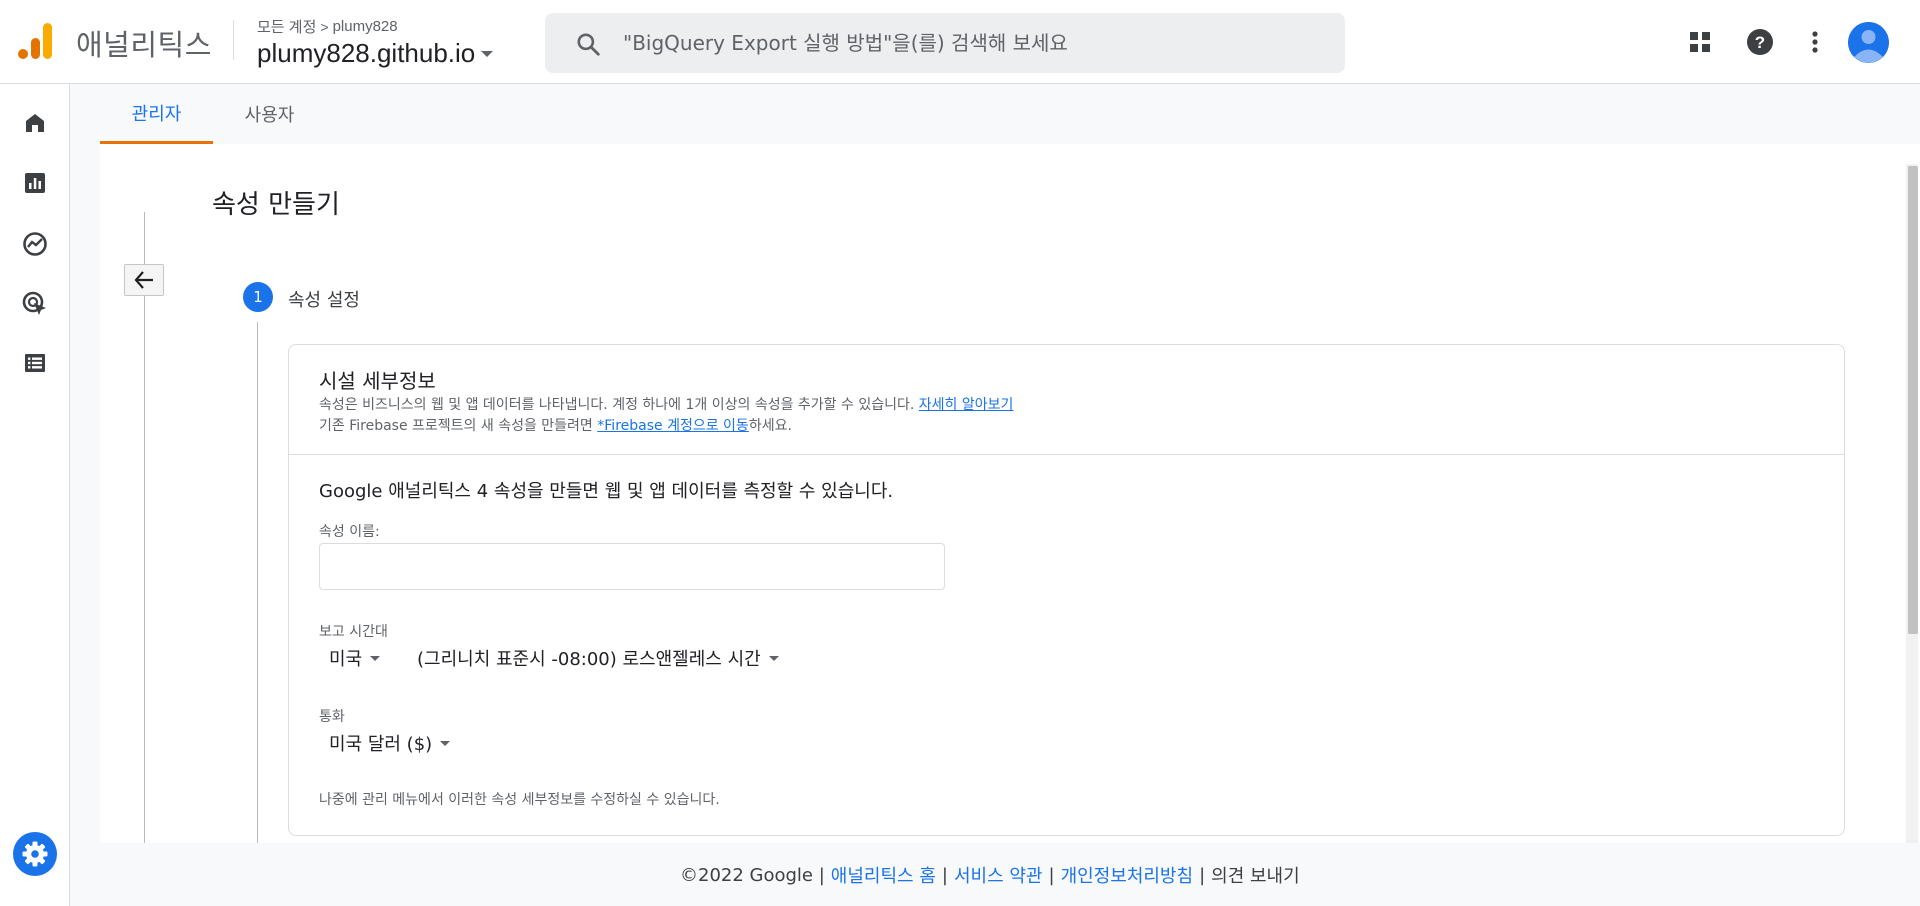 The image size is (1920, 906). Describe the element at coordinates (752, 875) in the screenshot. I see `copyright: ©2022 Google |` at that location.